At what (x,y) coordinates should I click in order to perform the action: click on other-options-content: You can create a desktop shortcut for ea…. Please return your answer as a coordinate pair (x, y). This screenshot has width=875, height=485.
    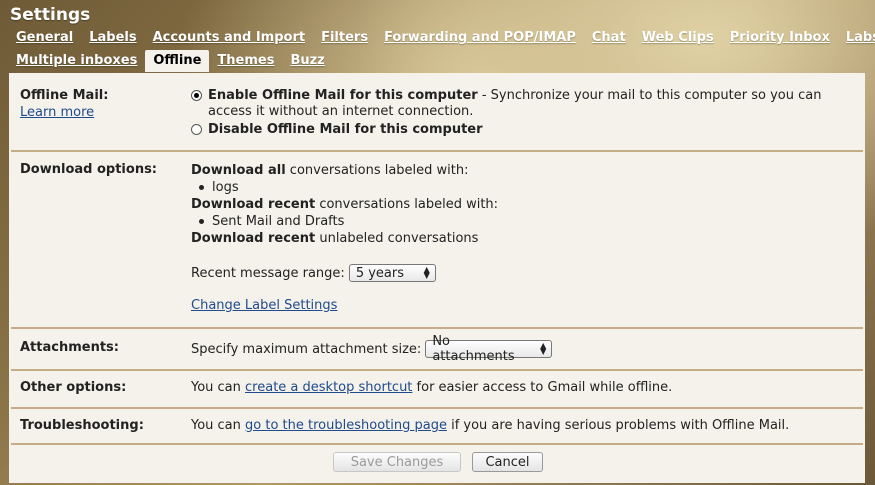
    Looking at the image, I should click on (432, 387).